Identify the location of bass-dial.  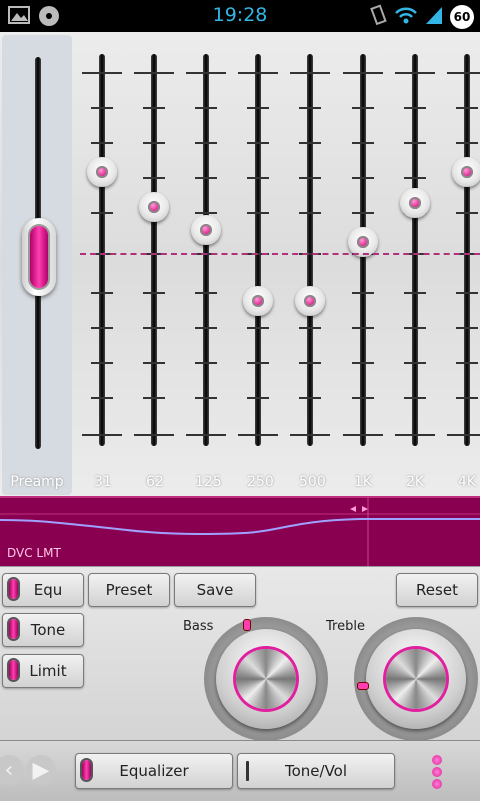
(266, 679).